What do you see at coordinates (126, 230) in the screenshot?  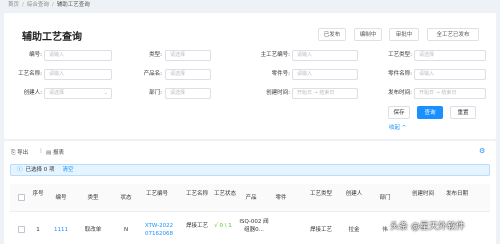 I see `cell-status: N` at bounding box center [126, 230].